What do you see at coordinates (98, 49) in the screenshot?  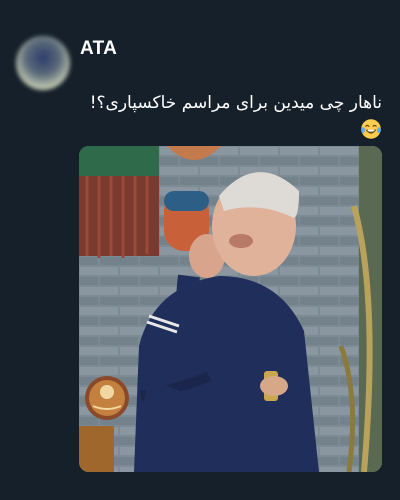 I see `author-name: ATA` at bounding box center [98, 49].